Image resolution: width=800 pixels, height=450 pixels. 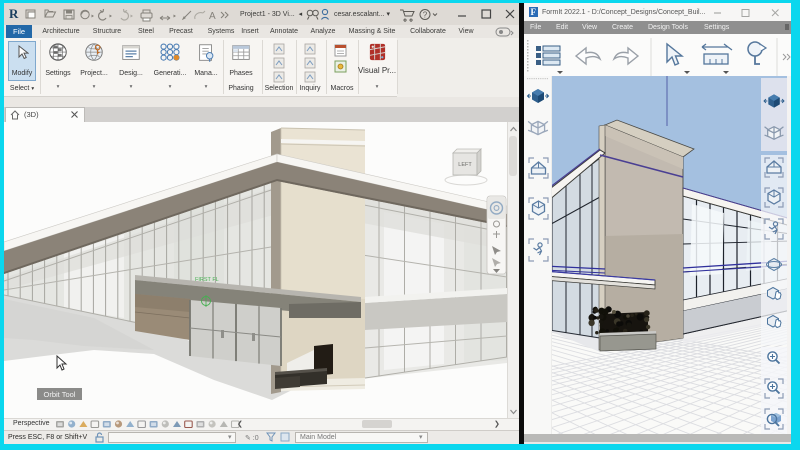 I want to click on svg-text: Orbit Tool, so click(x=60, y=394).